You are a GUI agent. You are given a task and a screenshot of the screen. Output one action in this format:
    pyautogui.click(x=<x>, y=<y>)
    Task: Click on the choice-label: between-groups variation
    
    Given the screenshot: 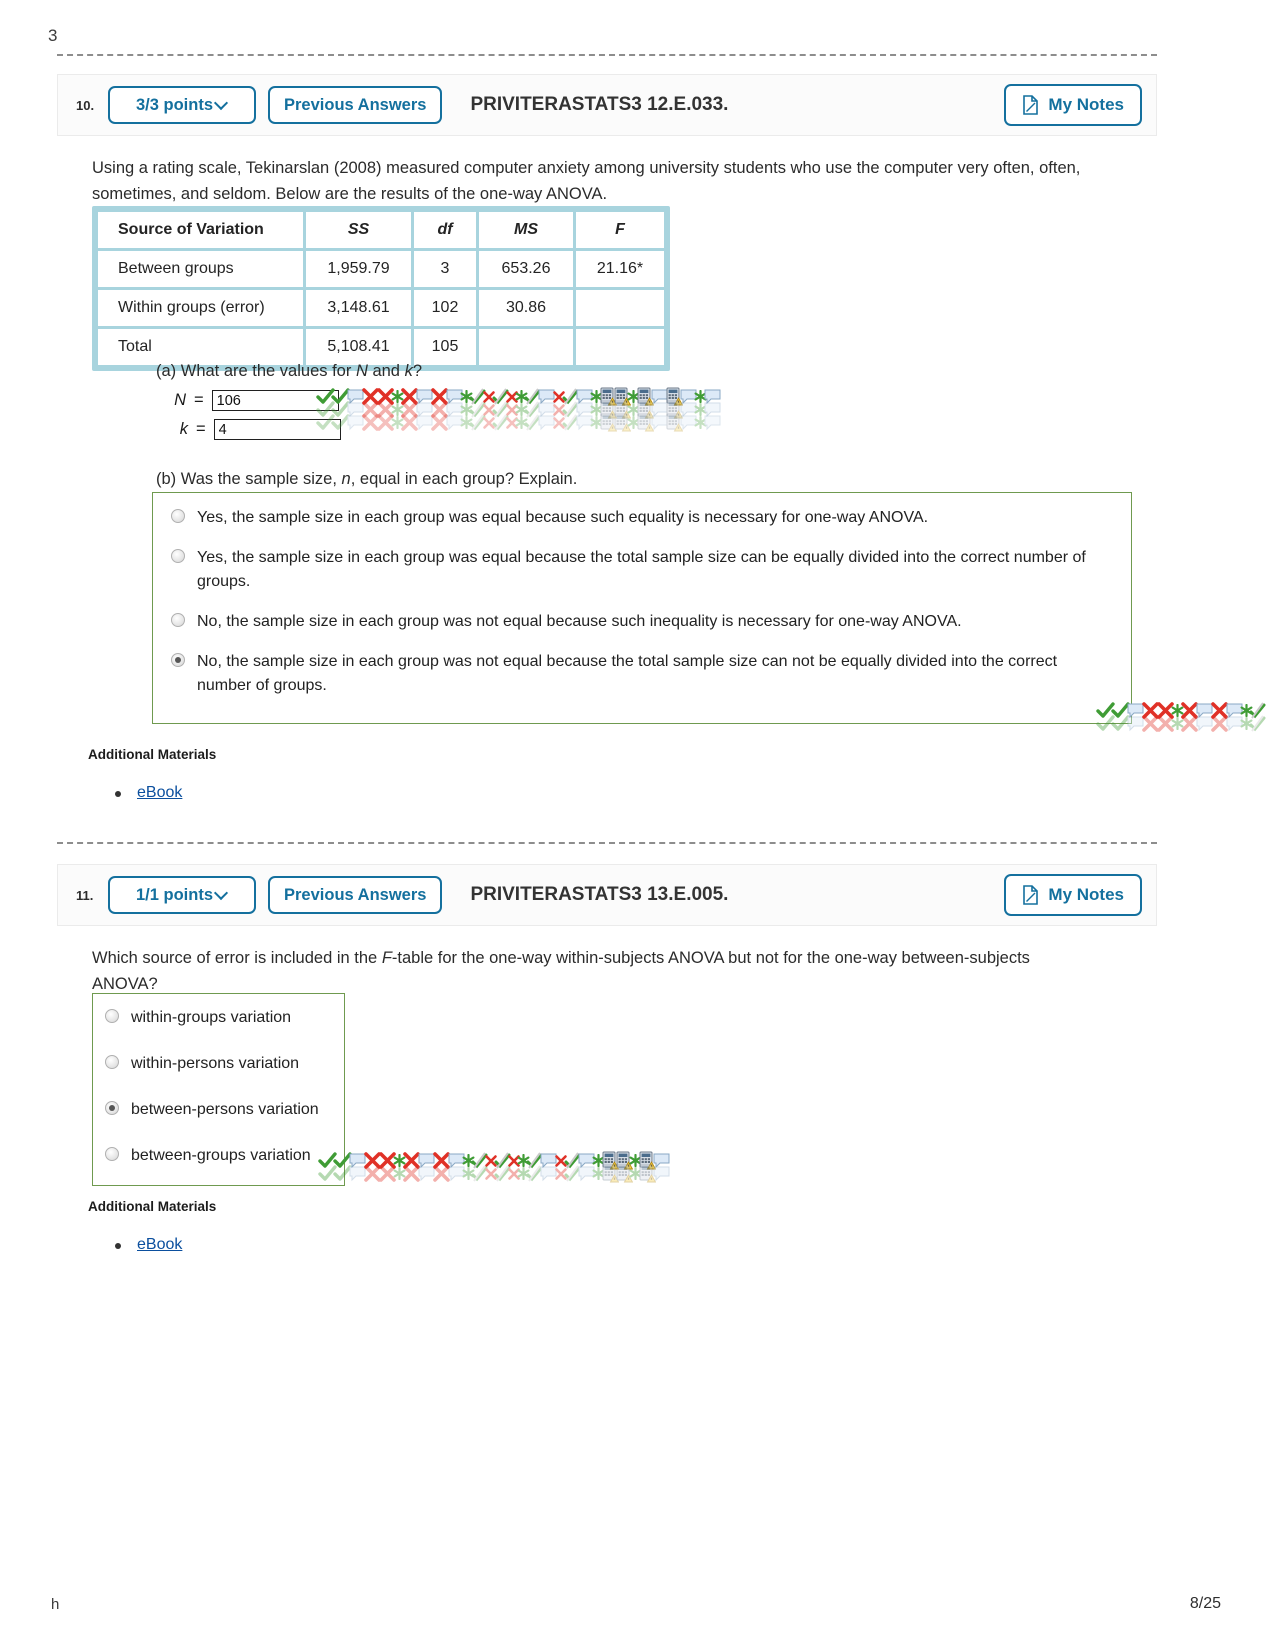 What is the action you would take?
    pyautogui.click(x=221, y=1155)
    